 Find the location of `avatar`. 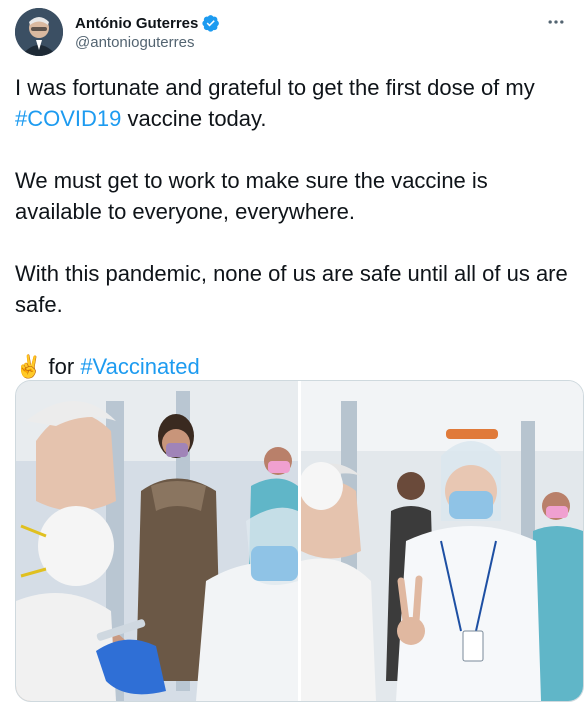

avatar is located at coordinates (39, 32).